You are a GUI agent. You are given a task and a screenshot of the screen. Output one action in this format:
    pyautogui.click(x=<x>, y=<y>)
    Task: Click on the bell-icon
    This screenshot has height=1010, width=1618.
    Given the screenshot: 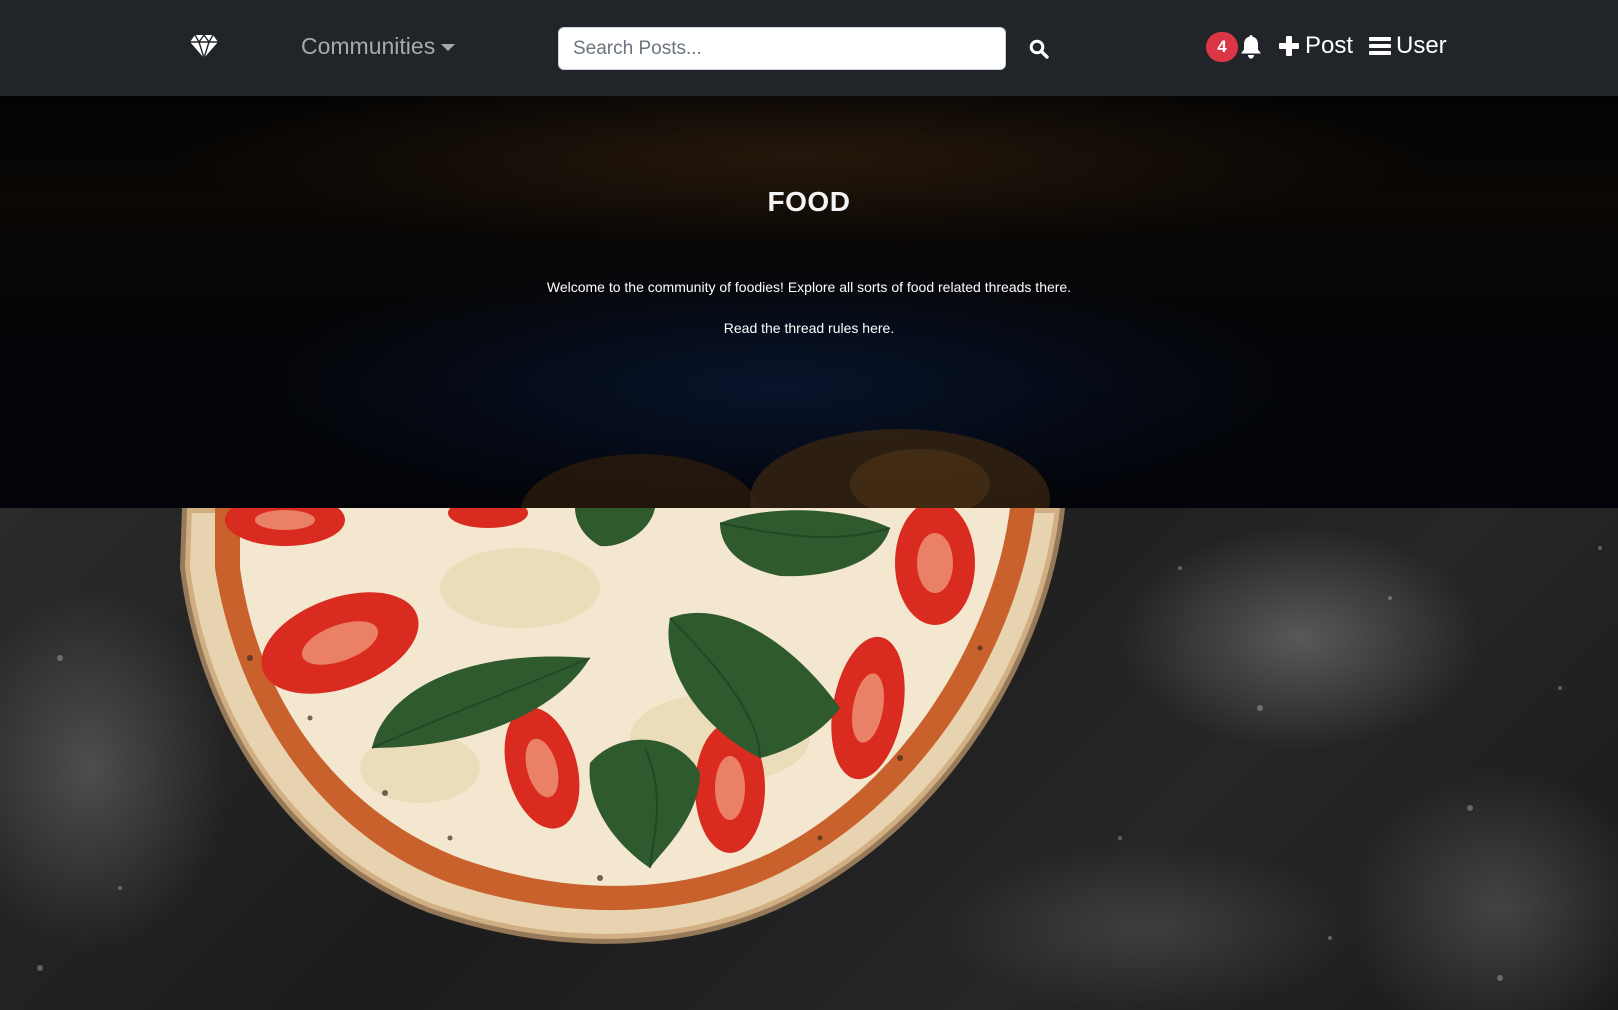 What is the action you would take?
    pyautogui.click(x=1251, y=47)
    